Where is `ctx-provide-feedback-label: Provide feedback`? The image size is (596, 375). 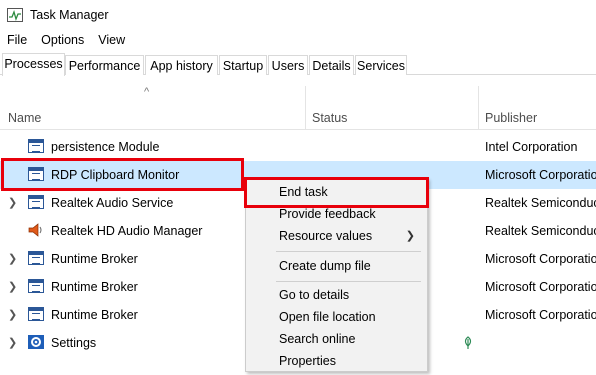
ctx-provide-feedback-label: Provide feedback is located at coordinates (327, 214).